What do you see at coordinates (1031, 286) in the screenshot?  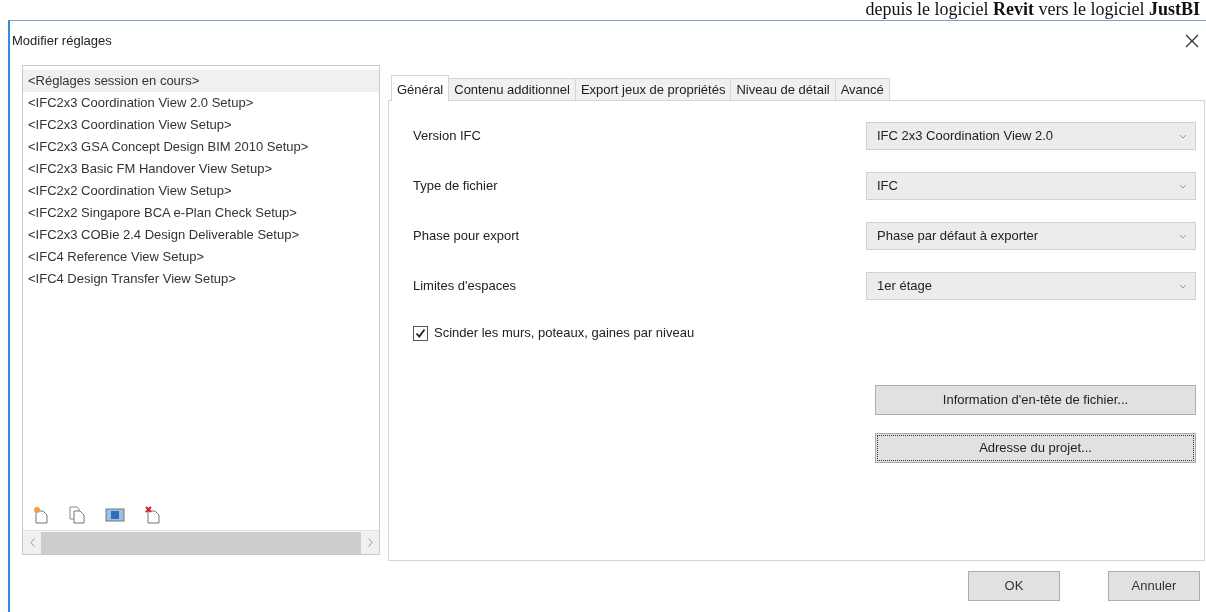 I see `dropdown: 1er étage` at bounding box center [1031, 286].